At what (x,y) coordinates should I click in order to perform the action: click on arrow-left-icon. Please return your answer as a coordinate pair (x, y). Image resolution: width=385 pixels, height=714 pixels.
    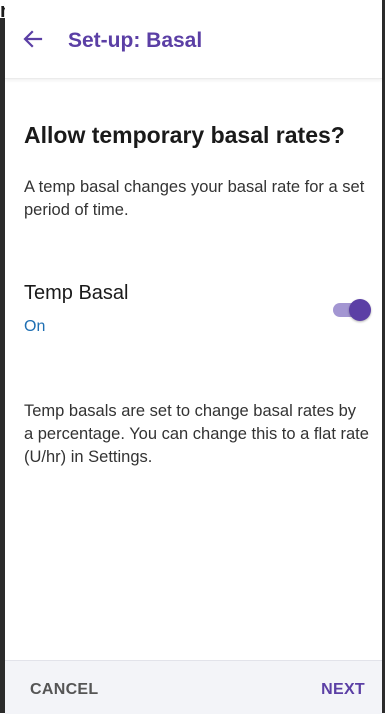
    Looking at the image, I should click on (33, 39).